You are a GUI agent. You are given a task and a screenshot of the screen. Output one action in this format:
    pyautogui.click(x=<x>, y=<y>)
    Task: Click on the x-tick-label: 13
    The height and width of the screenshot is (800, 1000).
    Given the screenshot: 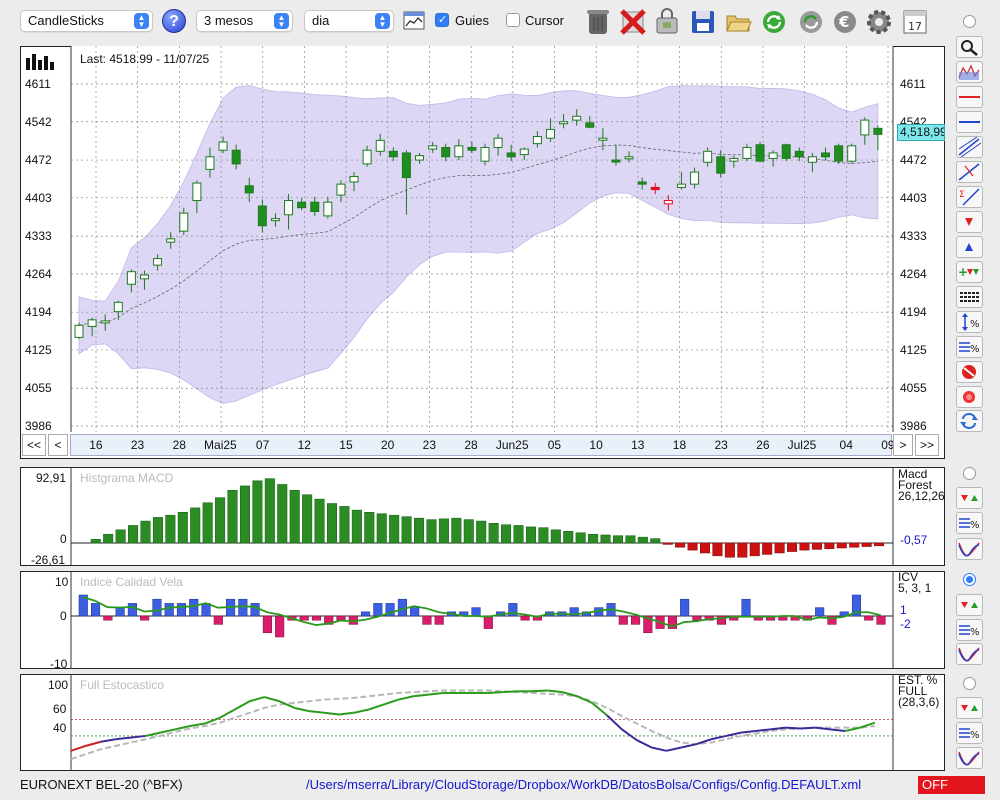 What is the action you would take?
    pyautogui.click(x=638, y=445)
    